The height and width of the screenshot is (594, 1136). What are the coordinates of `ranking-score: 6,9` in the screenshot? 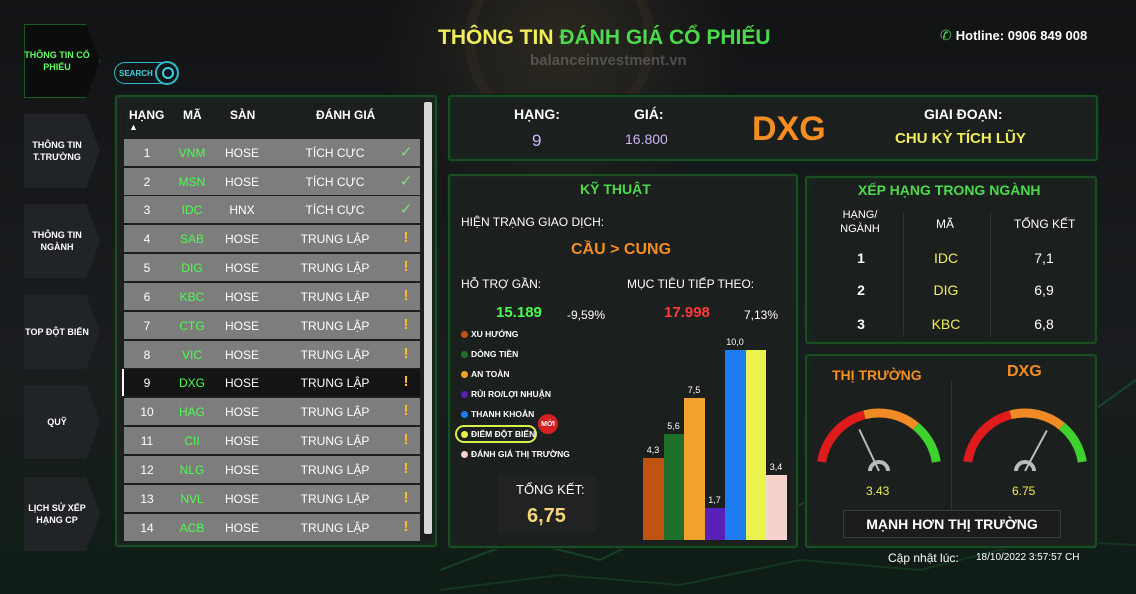 It's located at (1044, 290).